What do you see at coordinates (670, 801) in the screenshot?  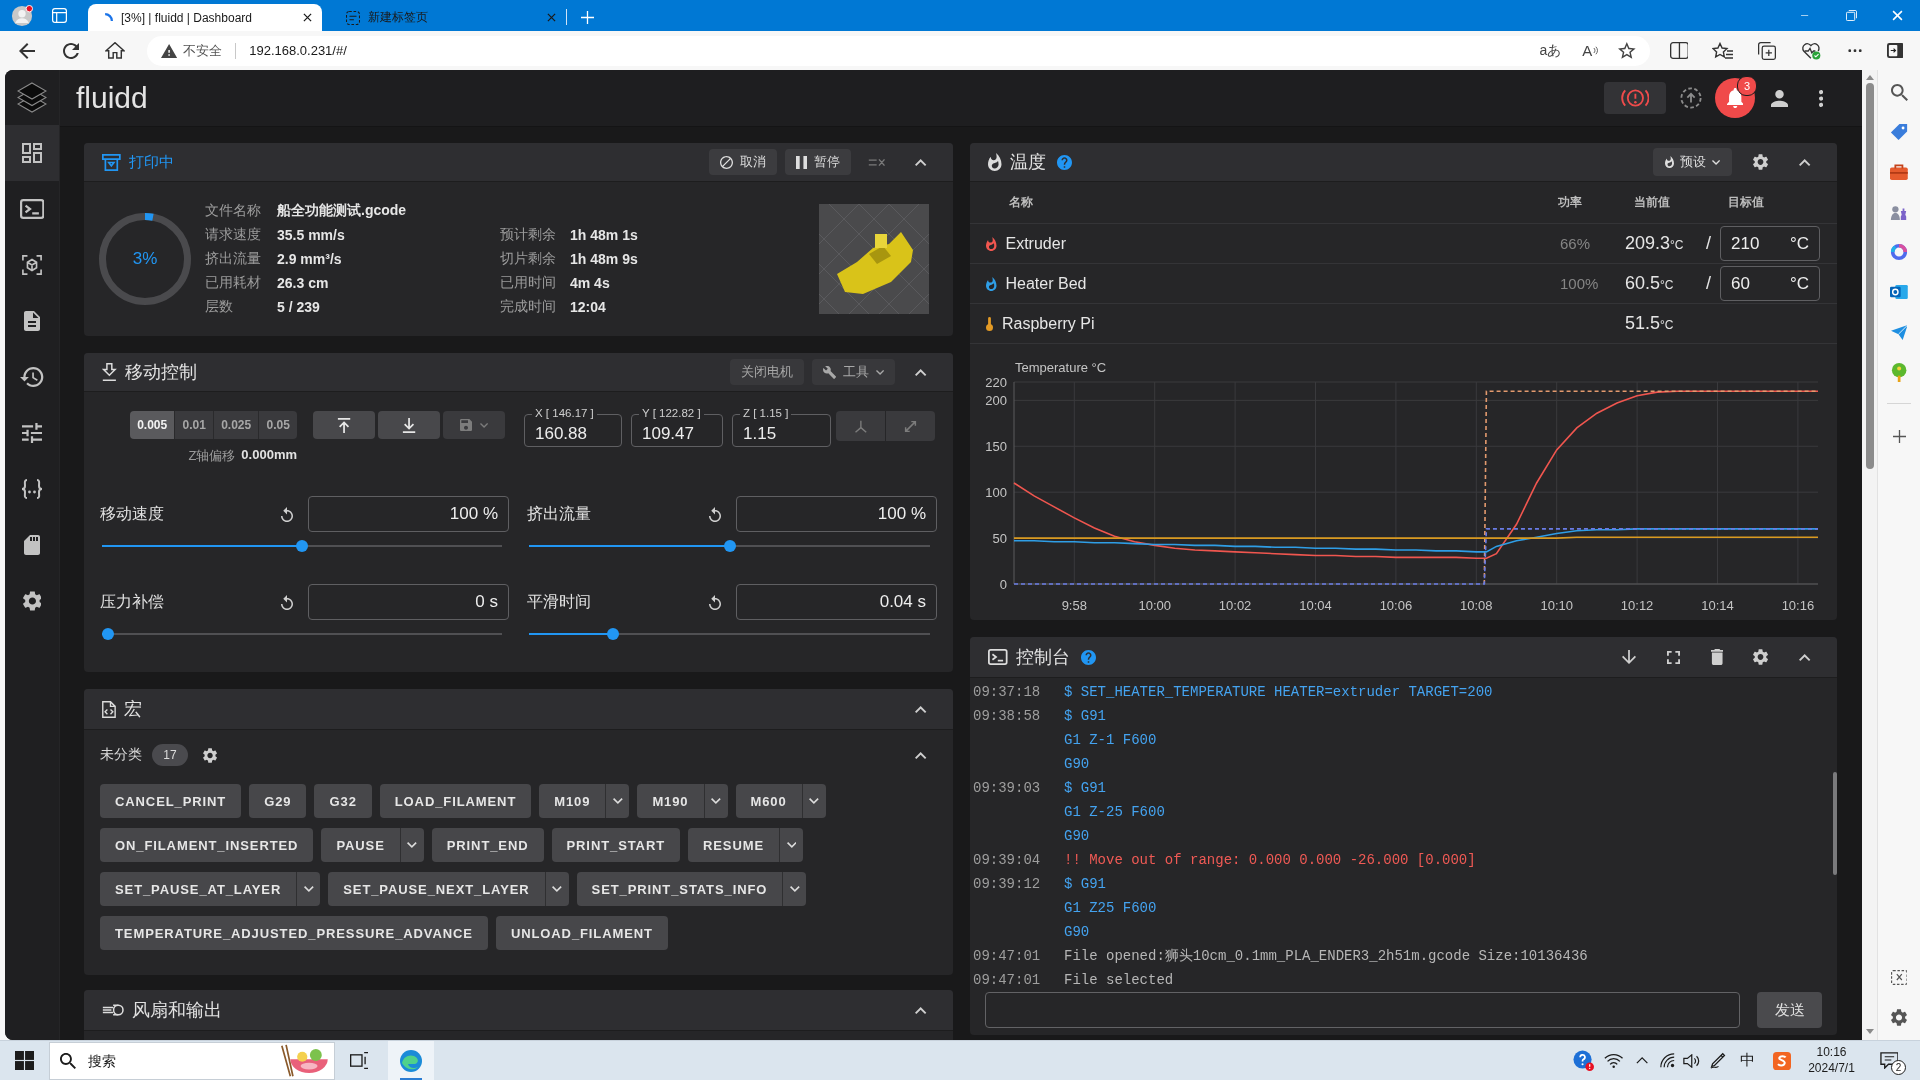 I see `macro-button: M190` at bounding box center [670, 801].